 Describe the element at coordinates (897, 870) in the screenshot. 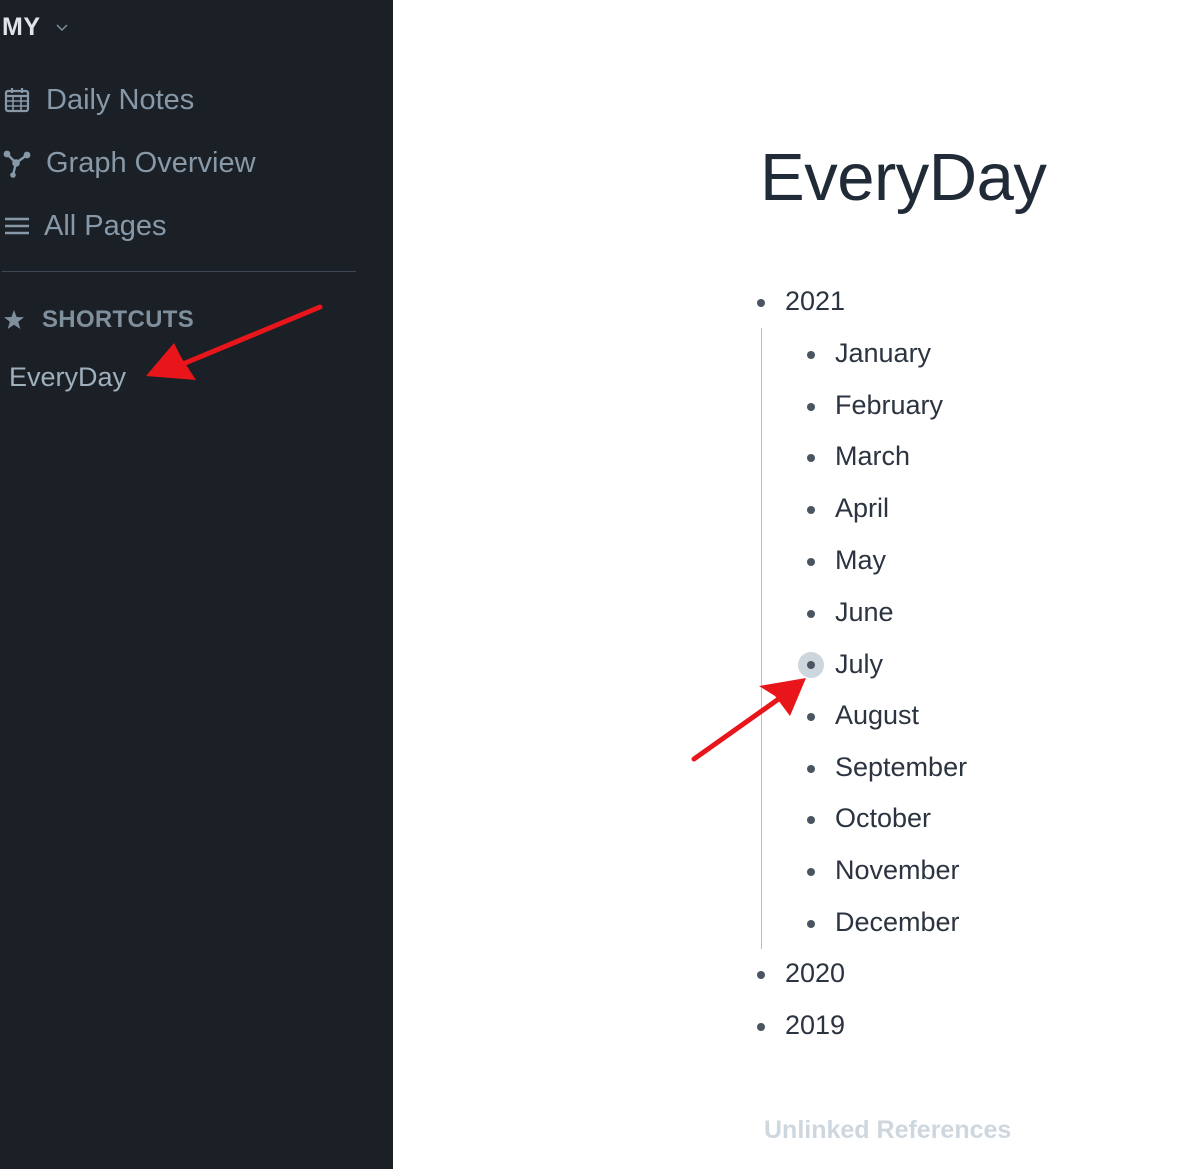

I see `block-text: November` at that location.